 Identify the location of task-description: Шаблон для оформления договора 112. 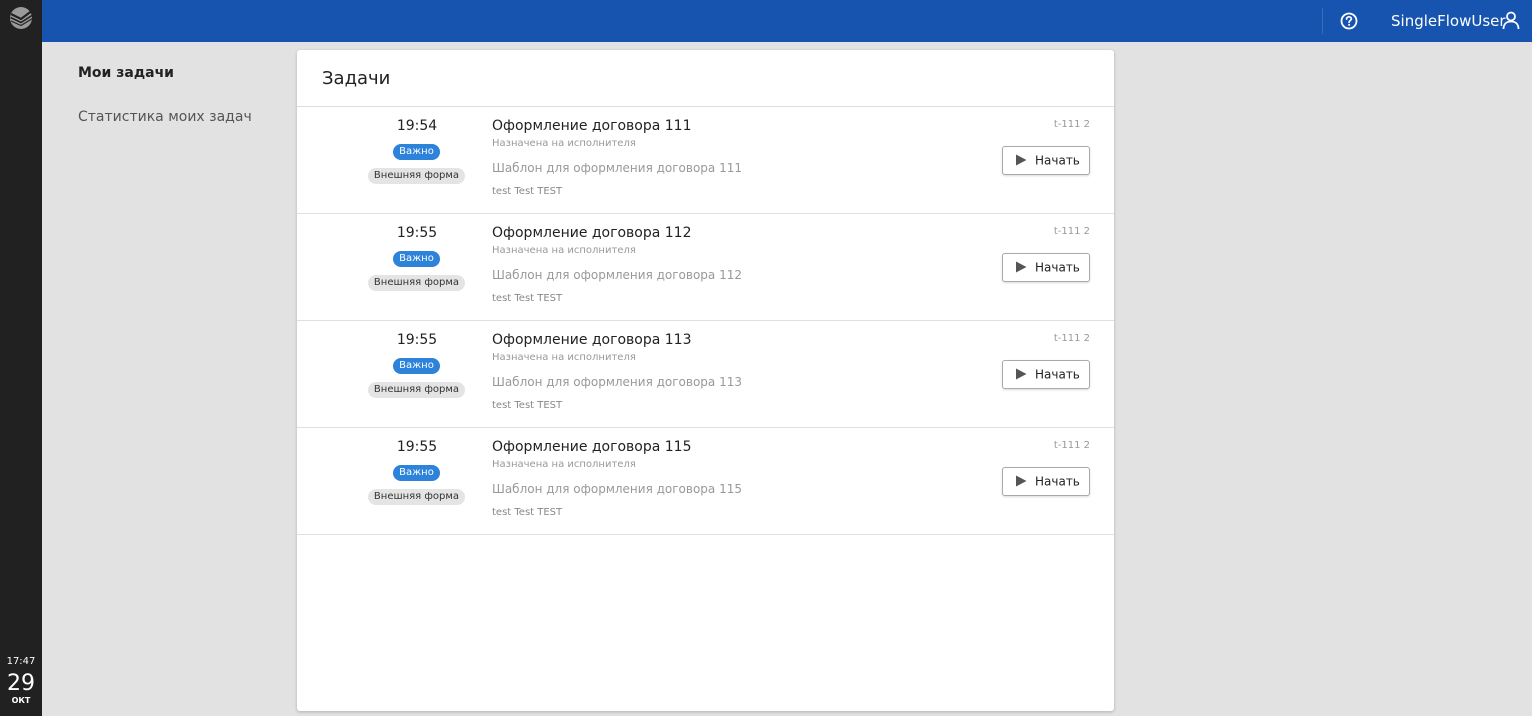
(617, 275).